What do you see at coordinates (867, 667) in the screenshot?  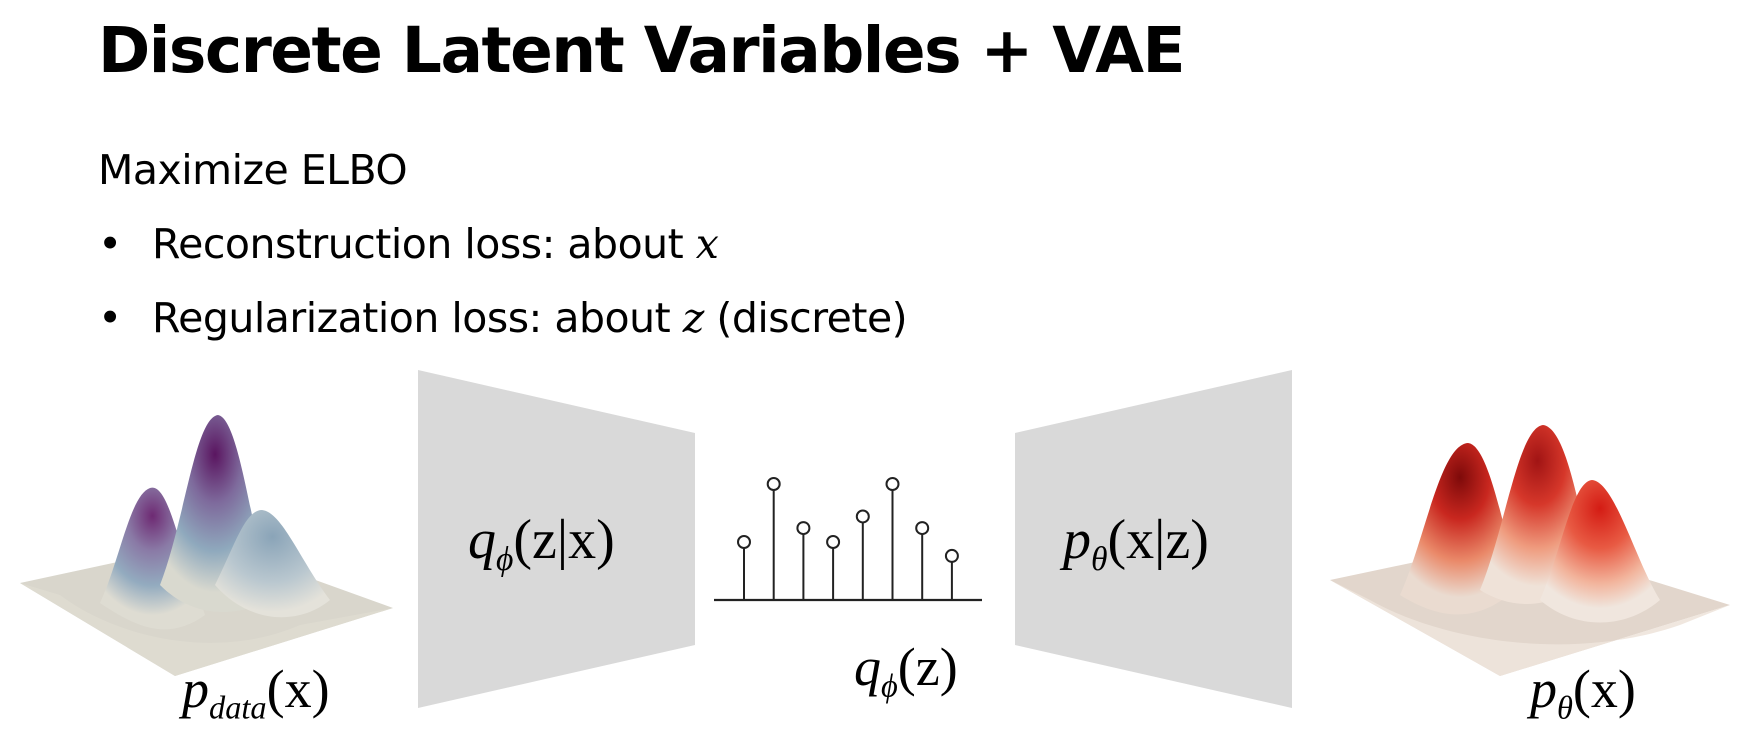 I see `prior-fn: q` at bounding box center [867, 667].